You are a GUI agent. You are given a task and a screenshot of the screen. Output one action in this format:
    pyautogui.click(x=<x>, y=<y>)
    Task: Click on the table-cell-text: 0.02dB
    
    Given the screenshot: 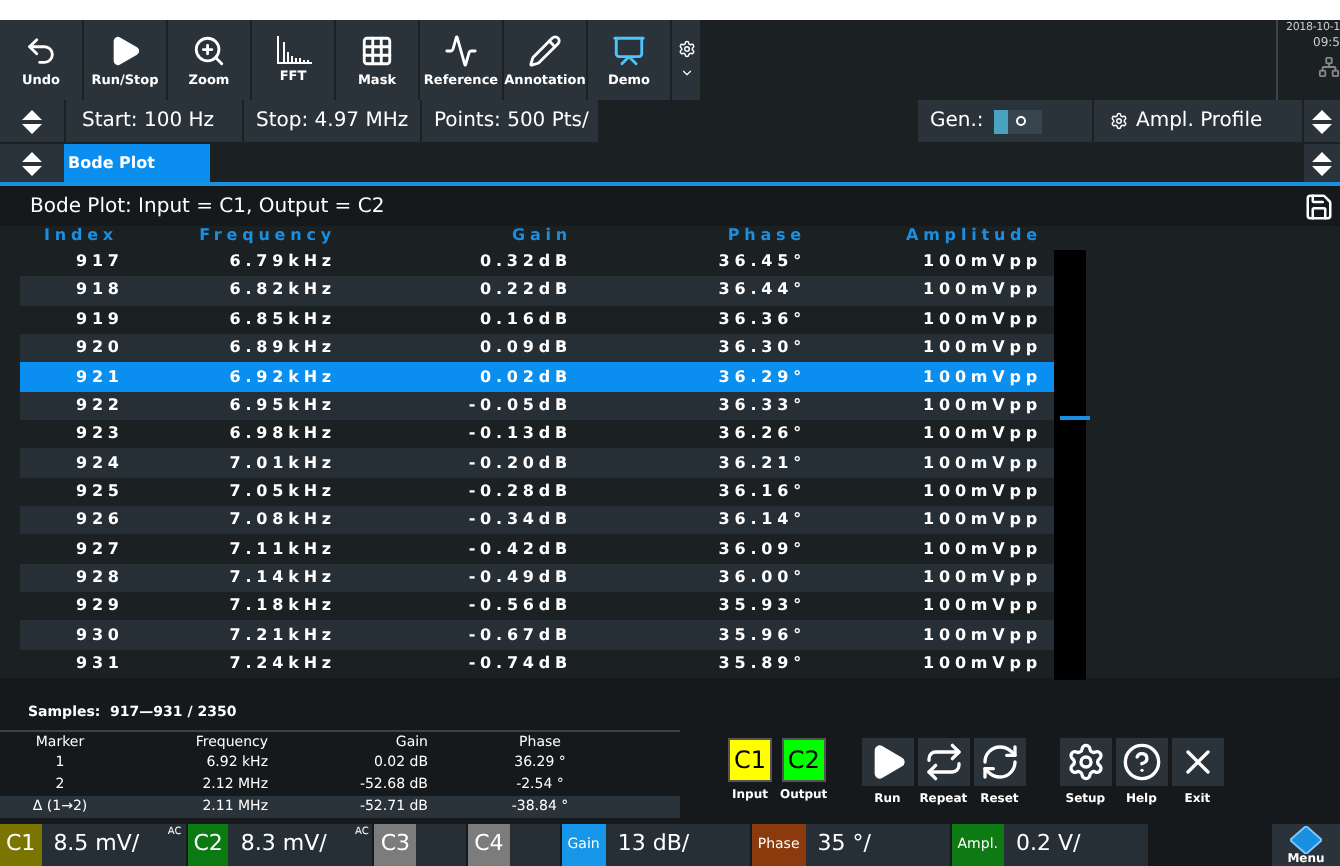 What is the action you would take?
    pyautogui.click(x=526, y=377)
    